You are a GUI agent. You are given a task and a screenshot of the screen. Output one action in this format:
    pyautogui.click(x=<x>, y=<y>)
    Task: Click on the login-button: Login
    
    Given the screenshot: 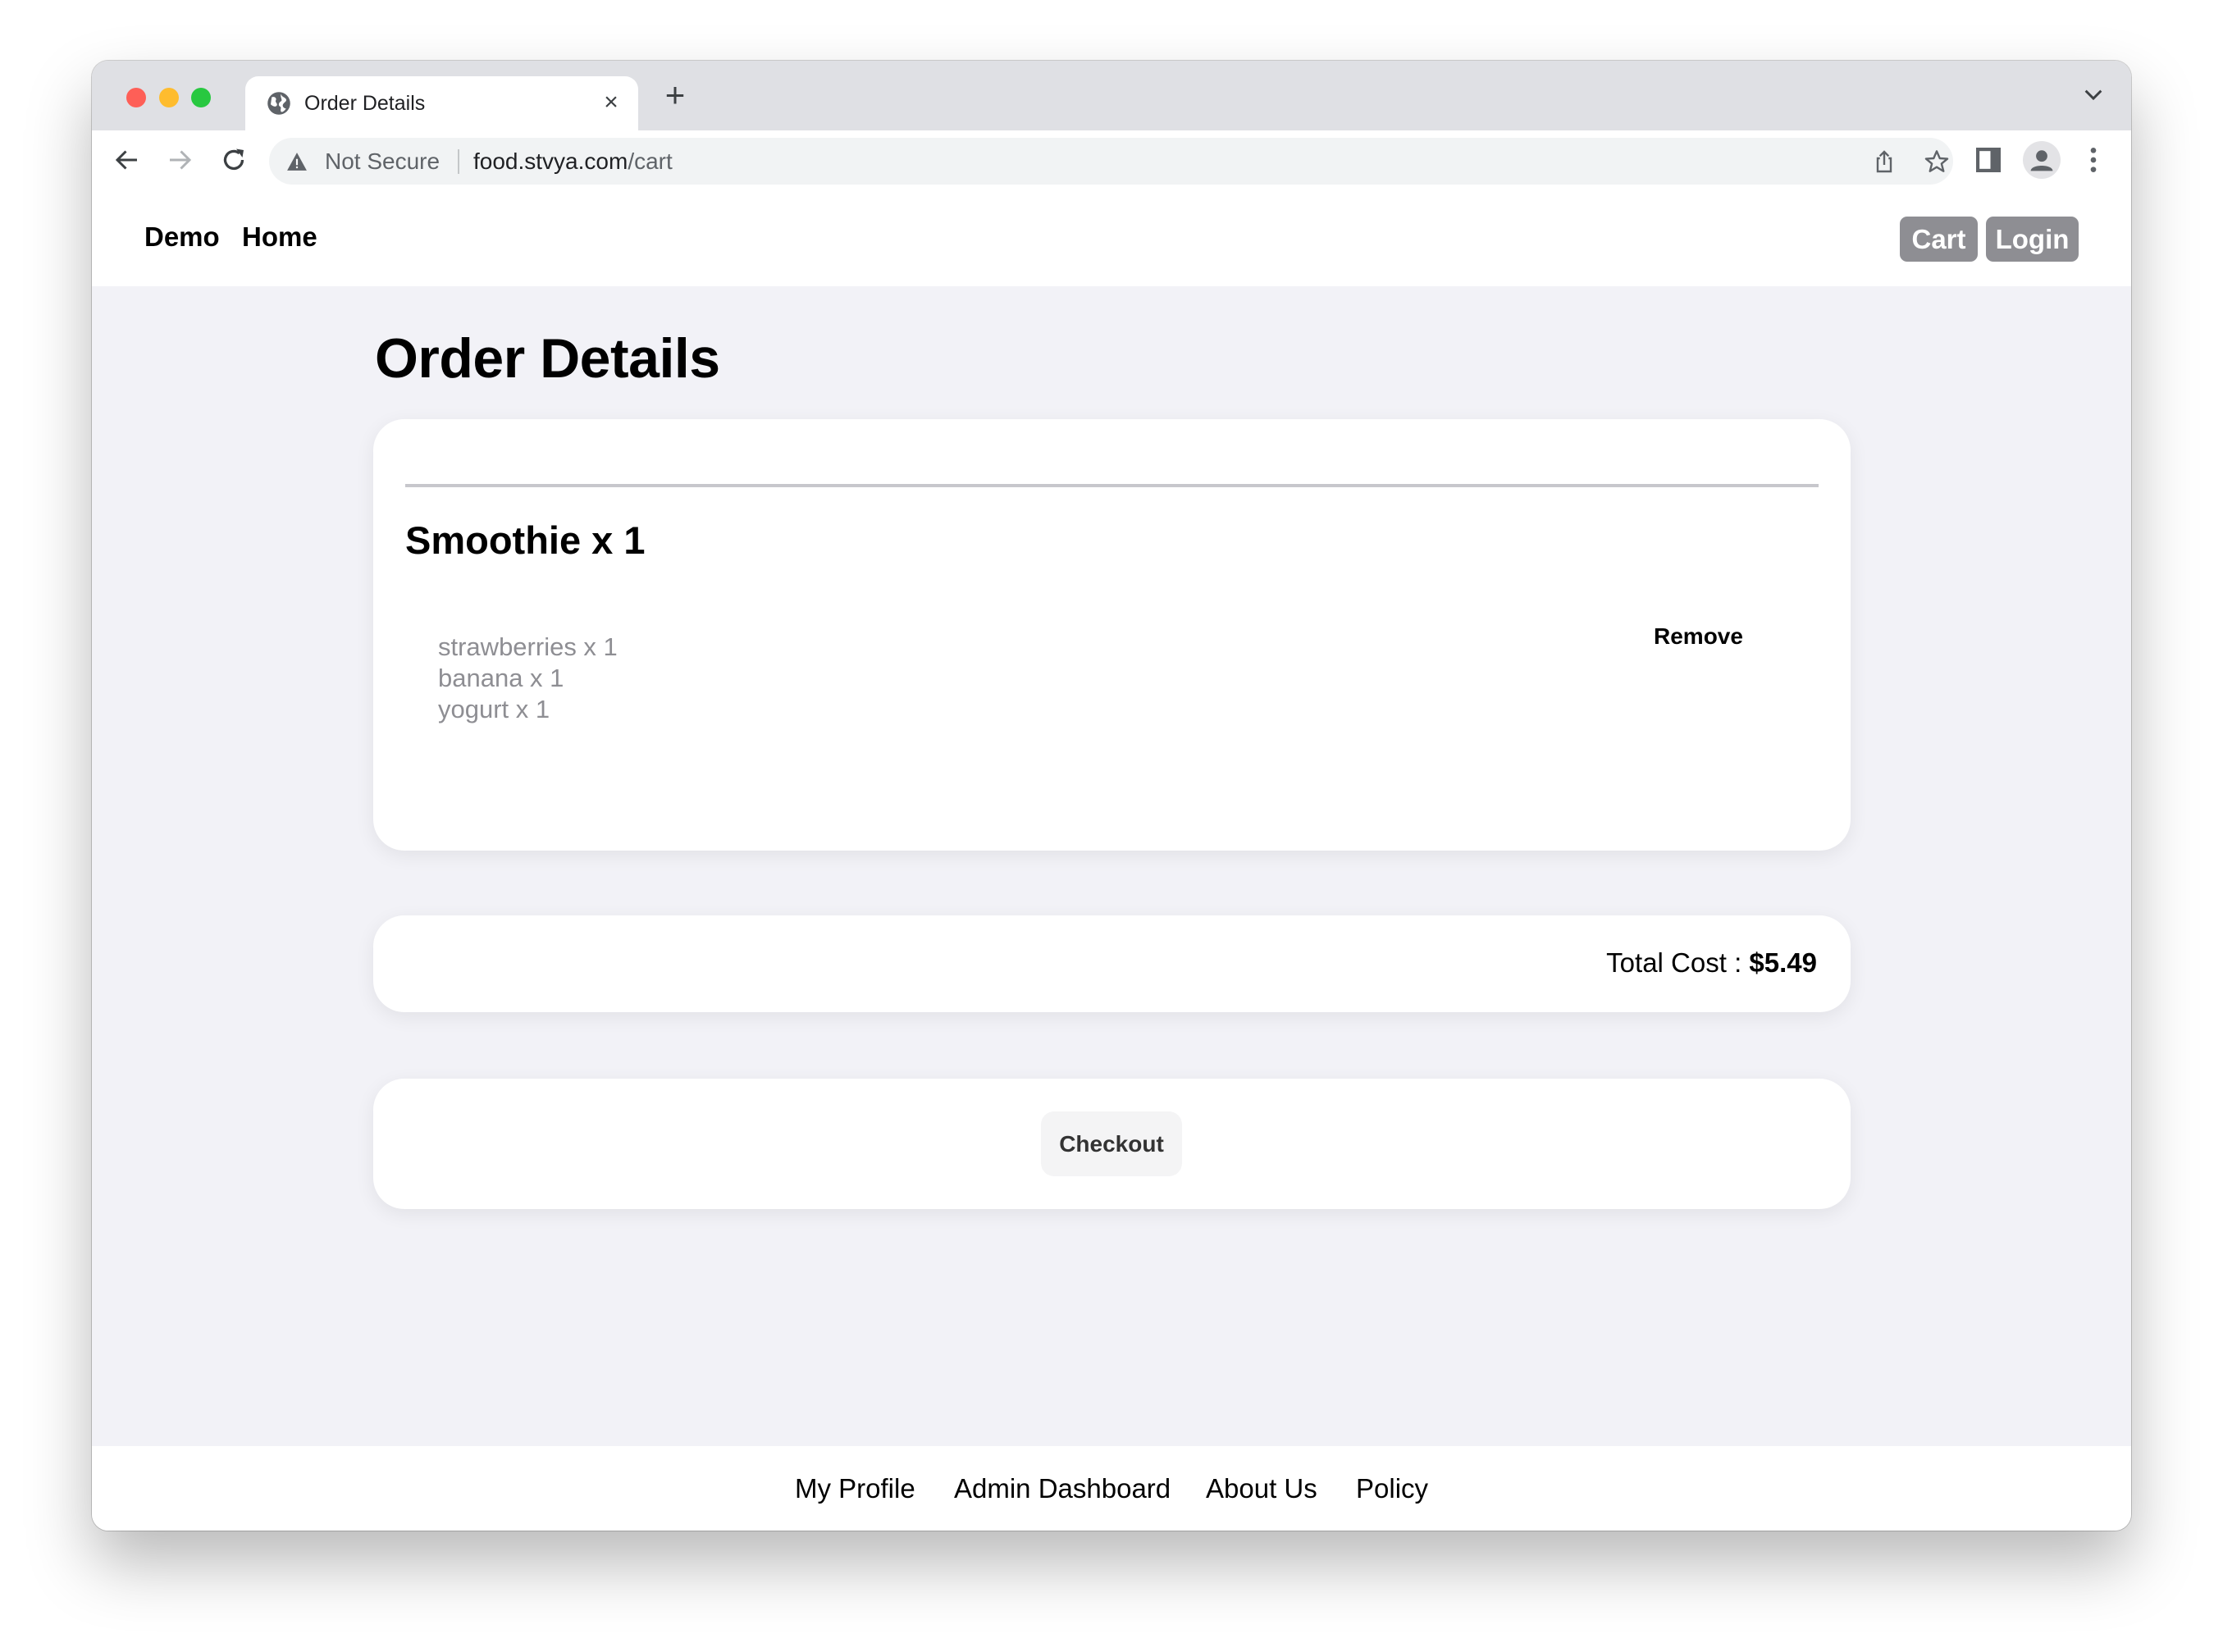 What is the action you would take?
    pyautogui.click(x=2032, y=239)
    